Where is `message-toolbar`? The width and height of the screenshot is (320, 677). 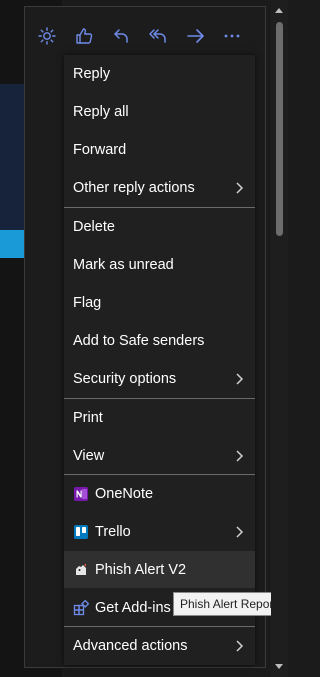 message-toolbar is located at coordinates (142, 36).